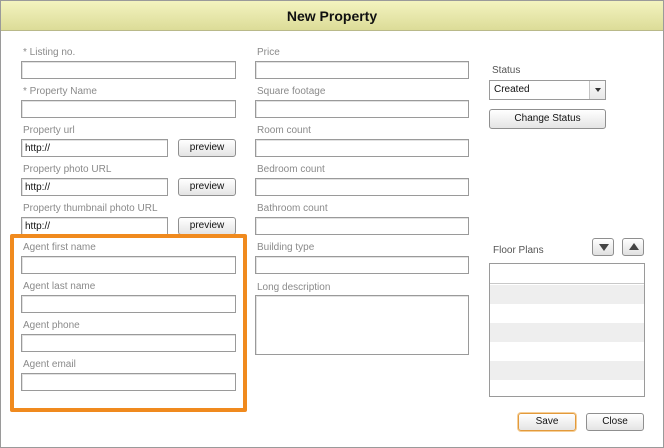 This screenshot has height=448, width=664. Describe the element at coordinates (567, 274) in the screenshot. I see `floor-plans-list-header` at that location.